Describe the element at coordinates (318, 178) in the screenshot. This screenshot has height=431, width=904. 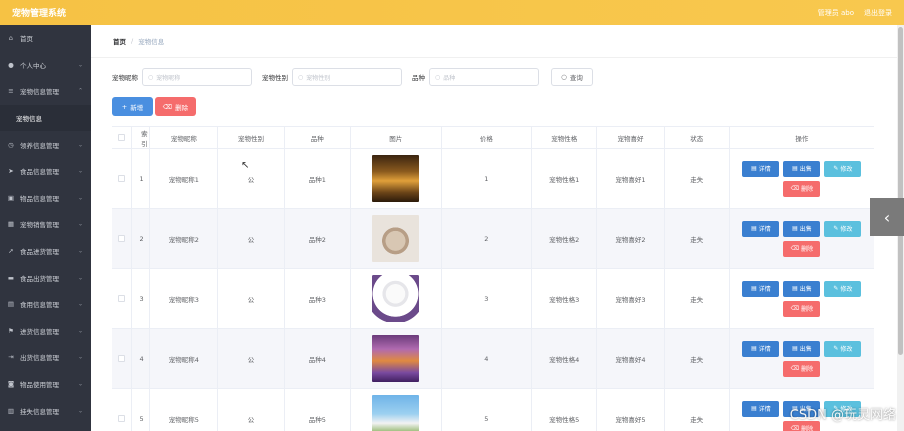
I see `cell-breed: 品种1` at that location.